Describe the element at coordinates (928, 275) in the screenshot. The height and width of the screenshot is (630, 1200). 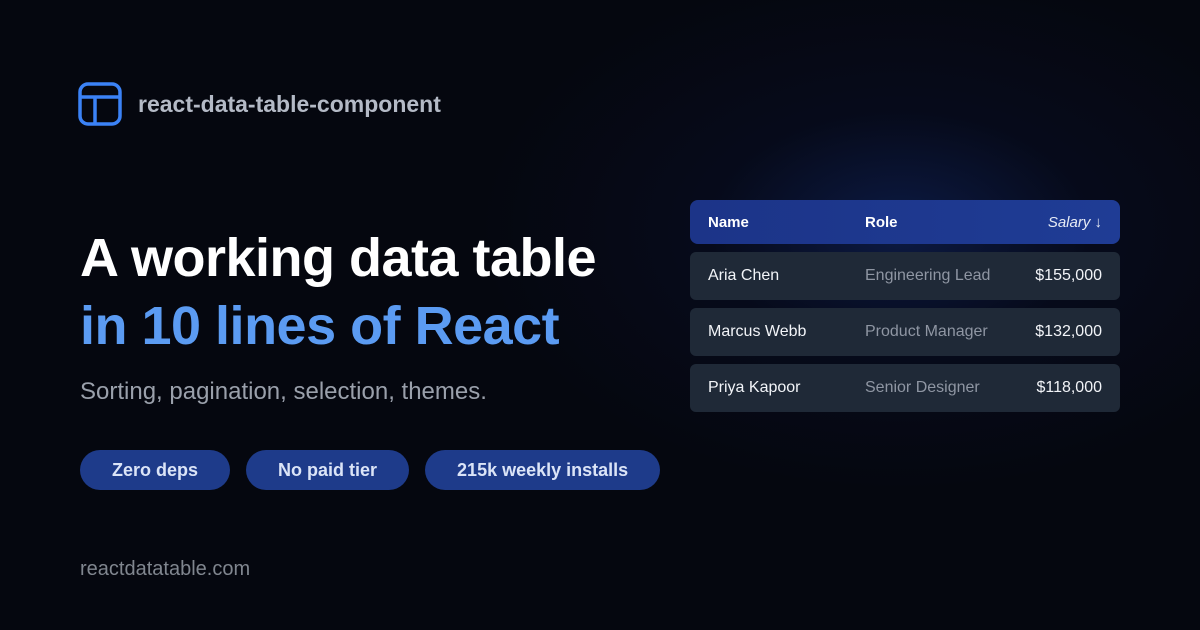
I see `cell-role: Engineering Lead` at that location.